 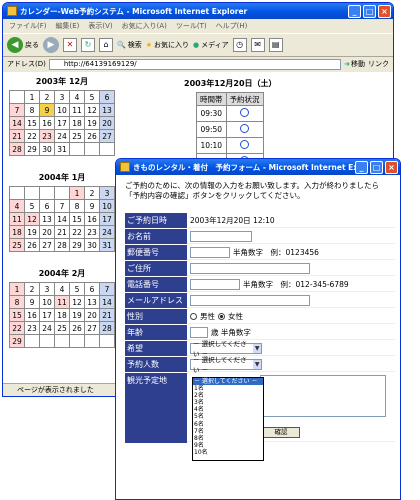 What do you see at coordinates (228, 452) in the screenshot?
I see `dropdown-option: 10名` at bounding box center [228, 452].